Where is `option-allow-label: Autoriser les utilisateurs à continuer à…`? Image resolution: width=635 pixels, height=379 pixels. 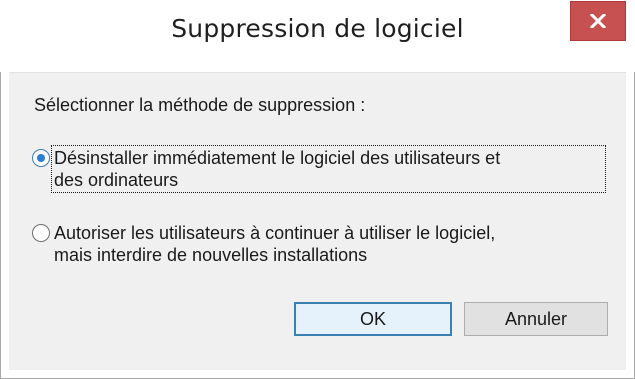
option-allow-label: Autoriser les utilisateurs à continuer à… is located at coordinates (331, 244).